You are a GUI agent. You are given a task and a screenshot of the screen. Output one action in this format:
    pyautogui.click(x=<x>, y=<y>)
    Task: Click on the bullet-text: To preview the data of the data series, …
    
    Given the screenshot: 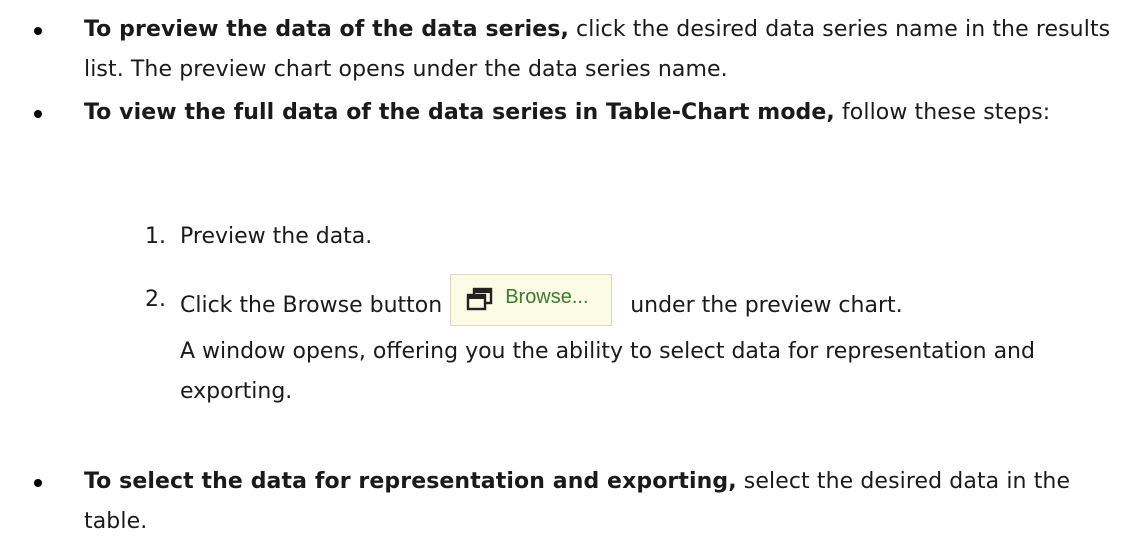 What is the action you would take?
    pyautogui.click(x=599, y=50)
    